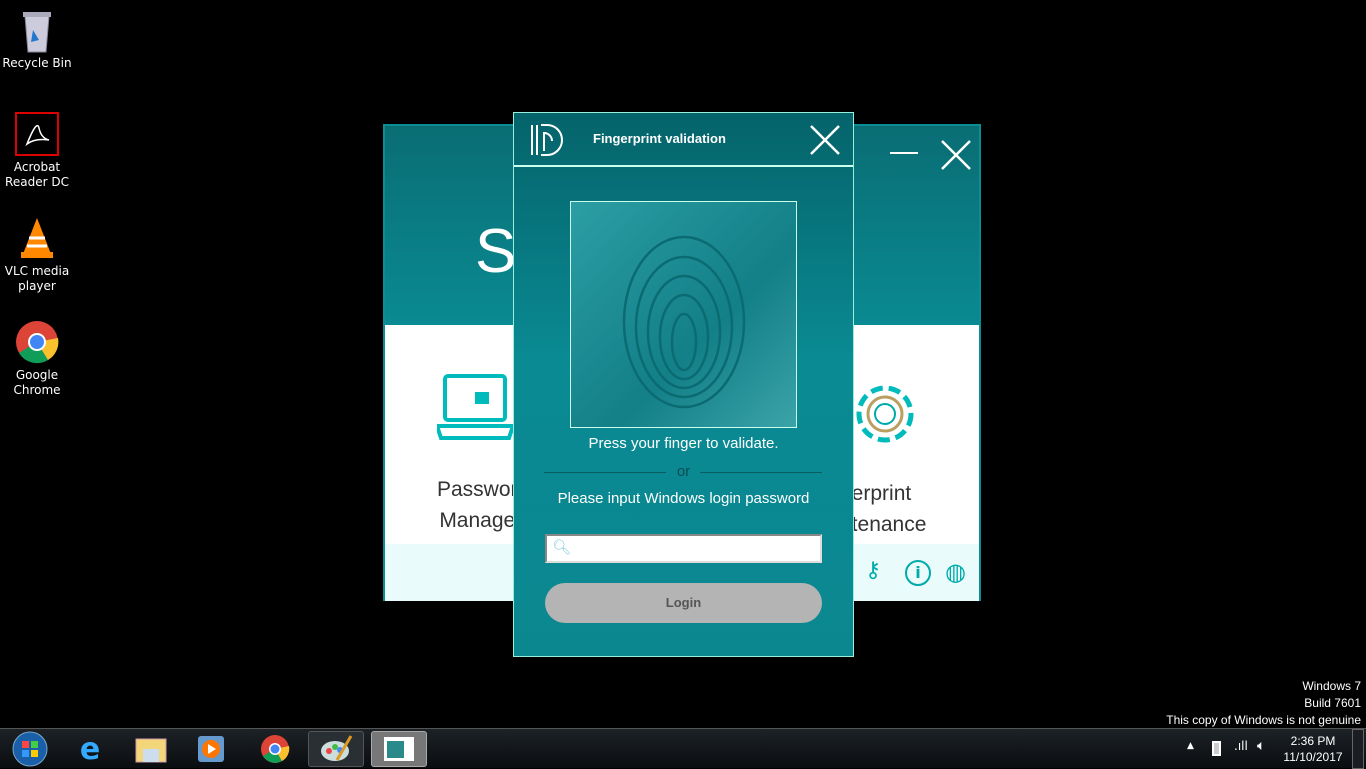 The height and width of the screenshot is (769, 1366). What do you see at coordinates (37, 63) in the screenshot?
I see `icon-label: Recycle Bin` at bounding box center [37, 63].